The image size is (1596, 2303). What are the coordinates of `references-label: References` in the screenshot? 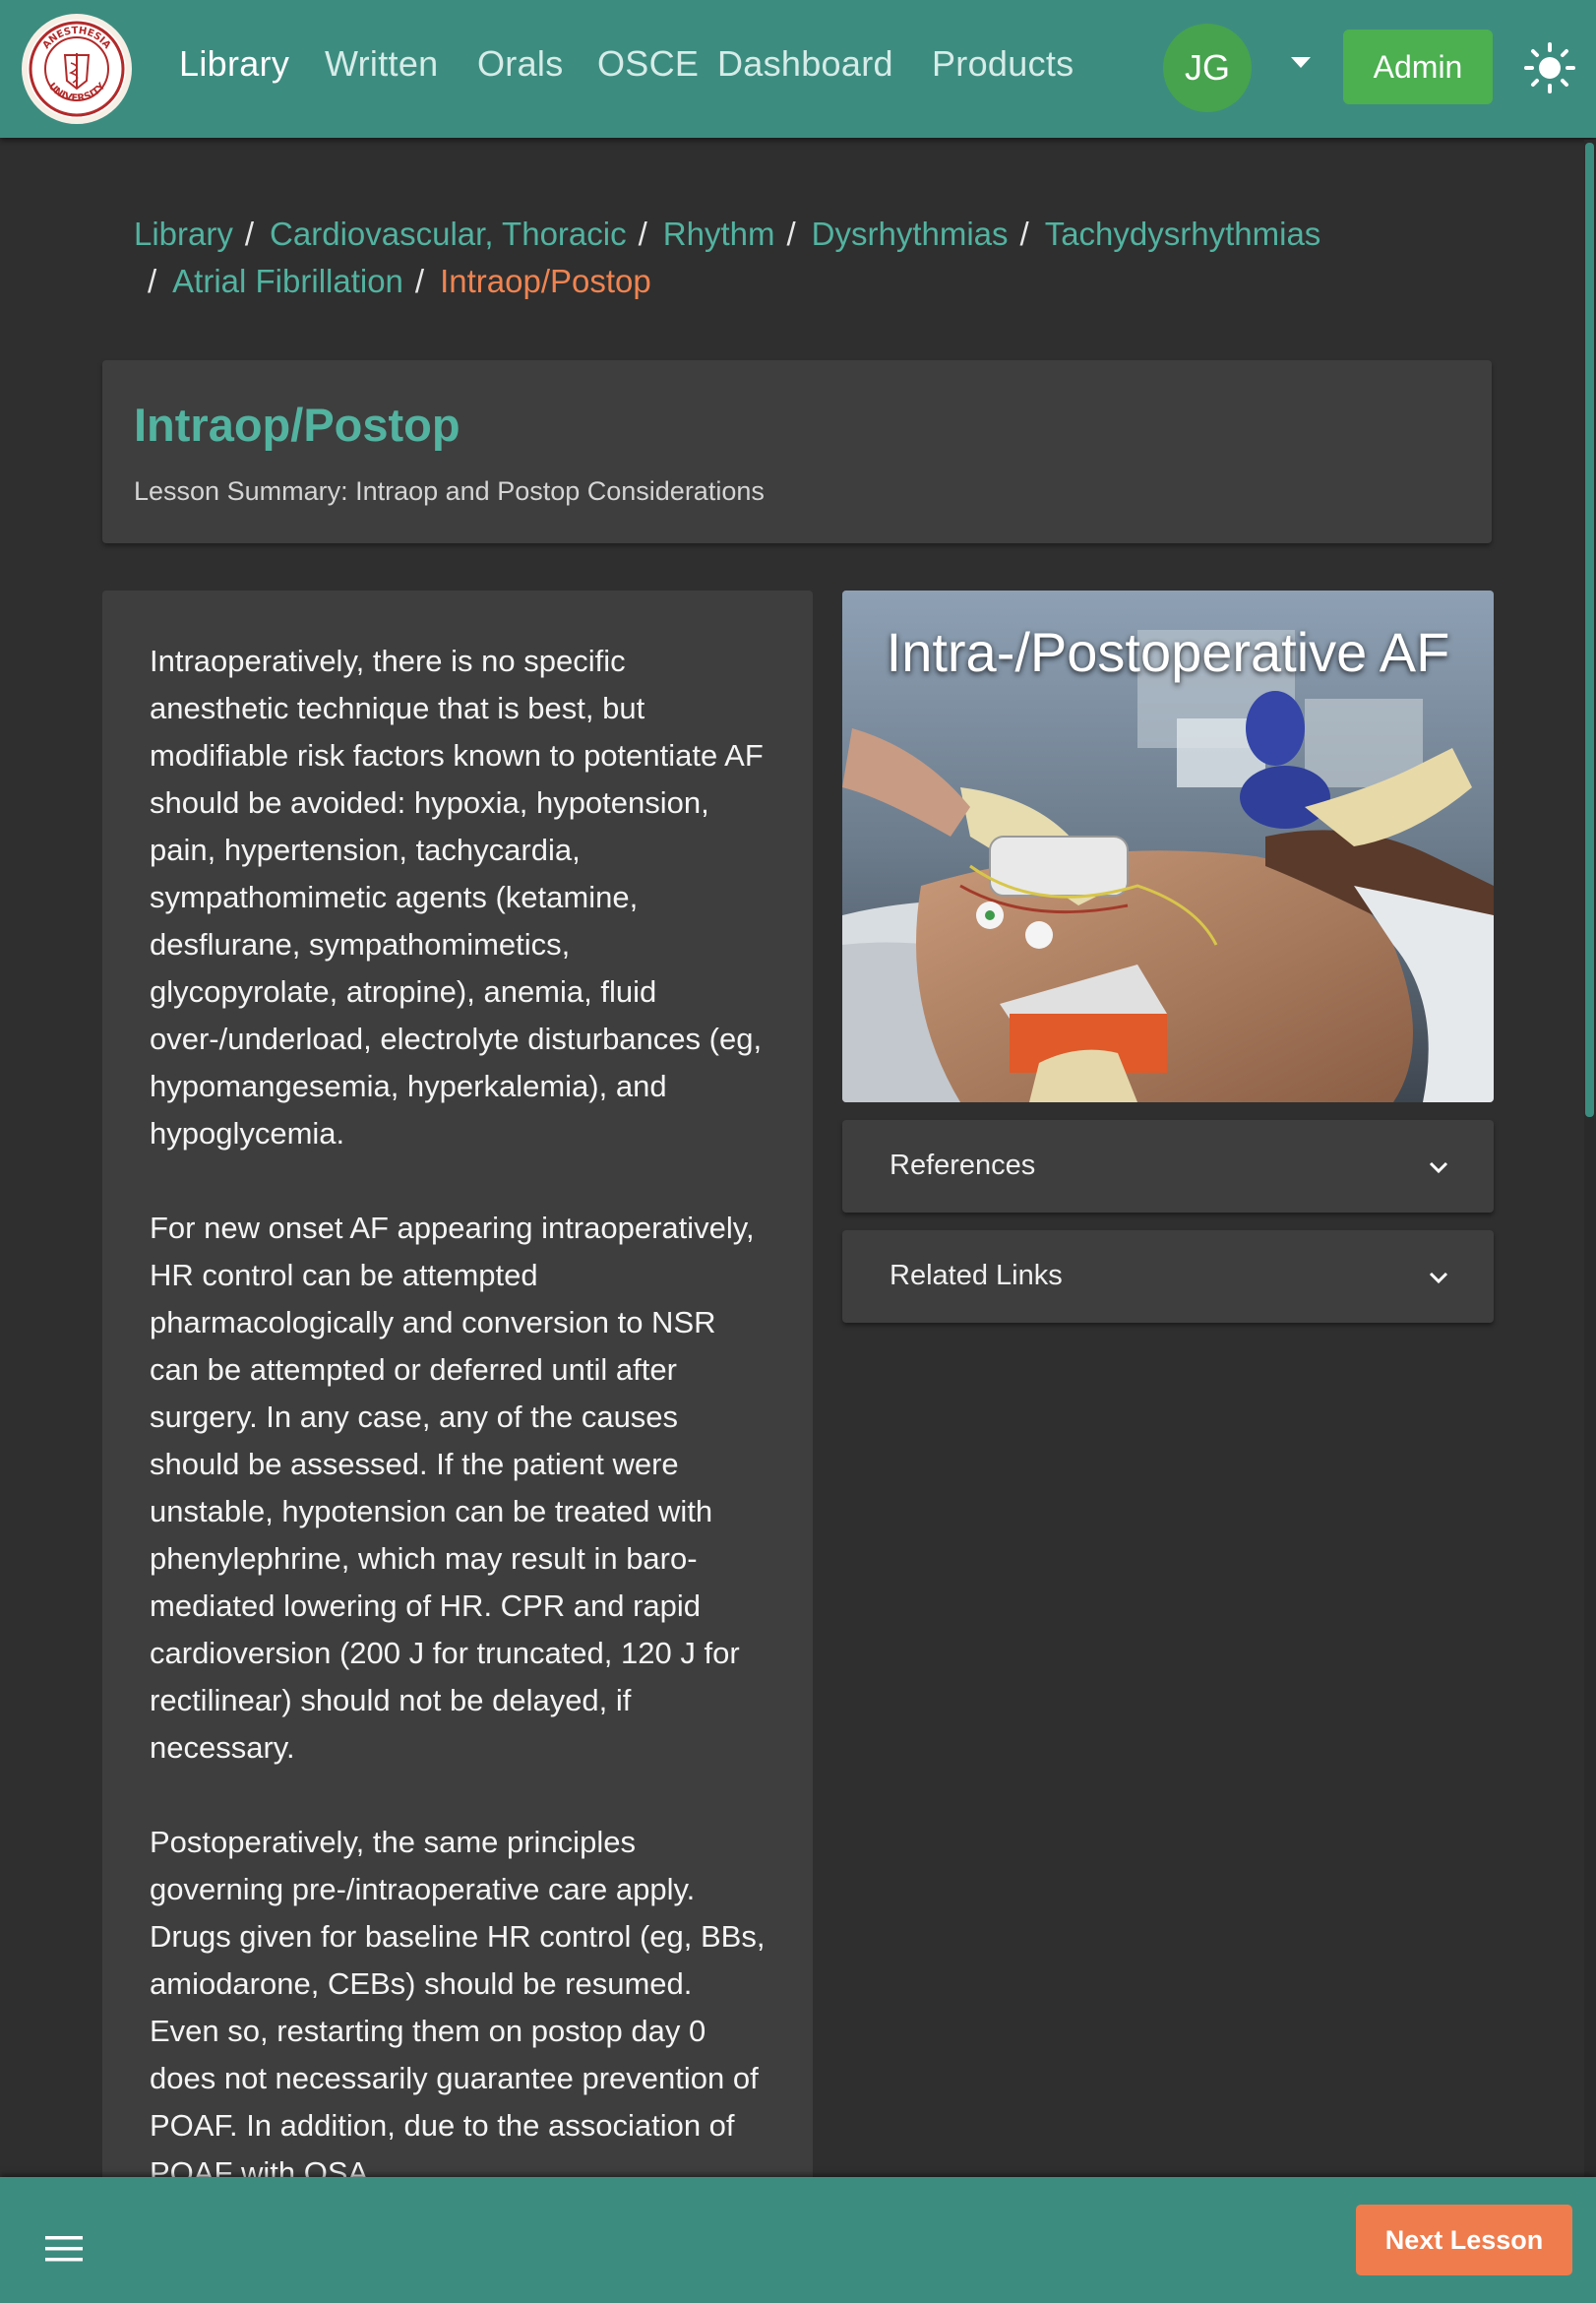 It's located at (963, 1165).